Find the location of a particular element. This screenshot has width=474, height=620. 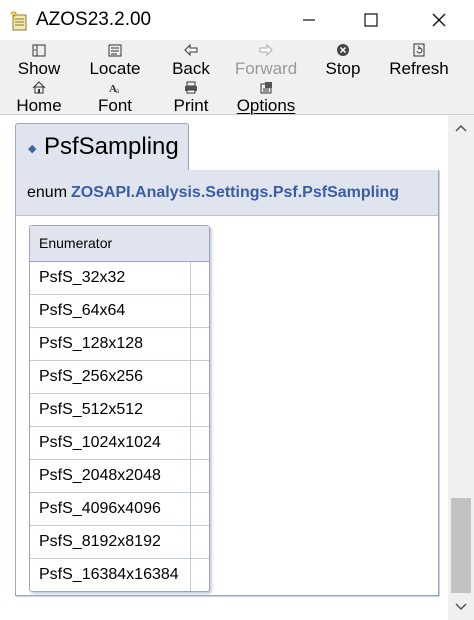

enumerator-cell: PsfS_16384x16384 is located at coordinates (110, 575).